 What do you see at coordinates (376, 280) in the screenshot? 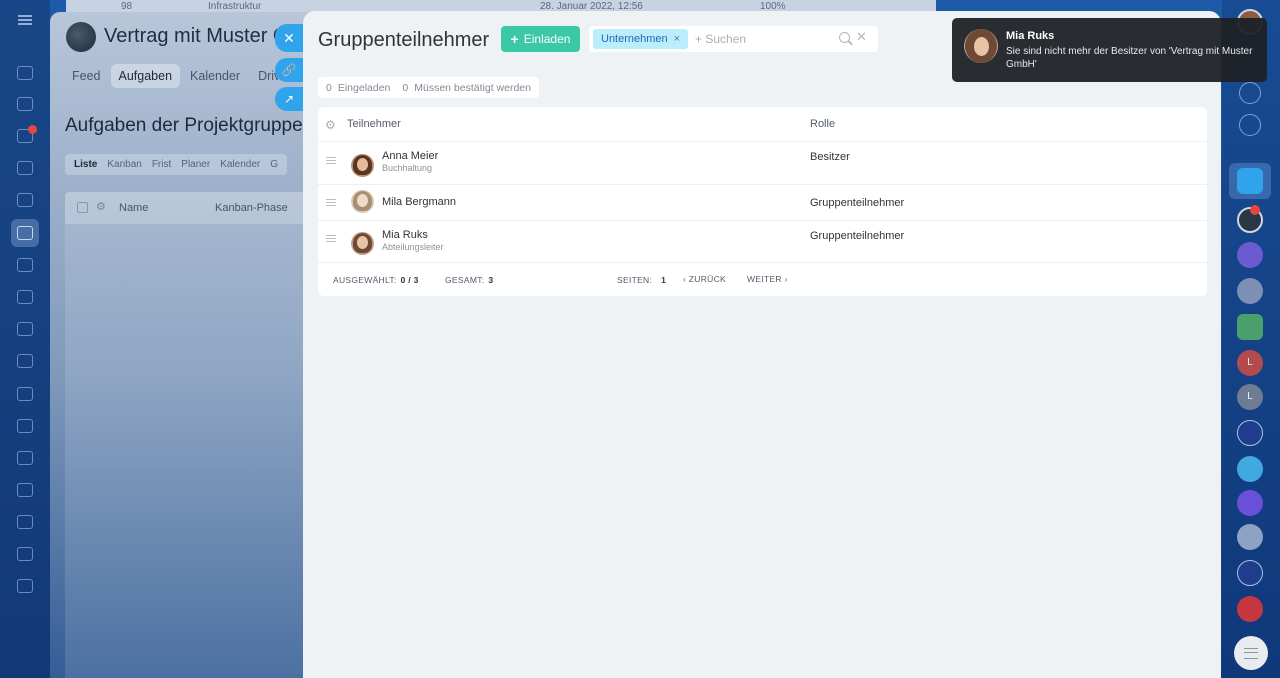
I see `selected-count: AUSGEWÄHLT: 0 / 3` at bounding box center [376, 280].